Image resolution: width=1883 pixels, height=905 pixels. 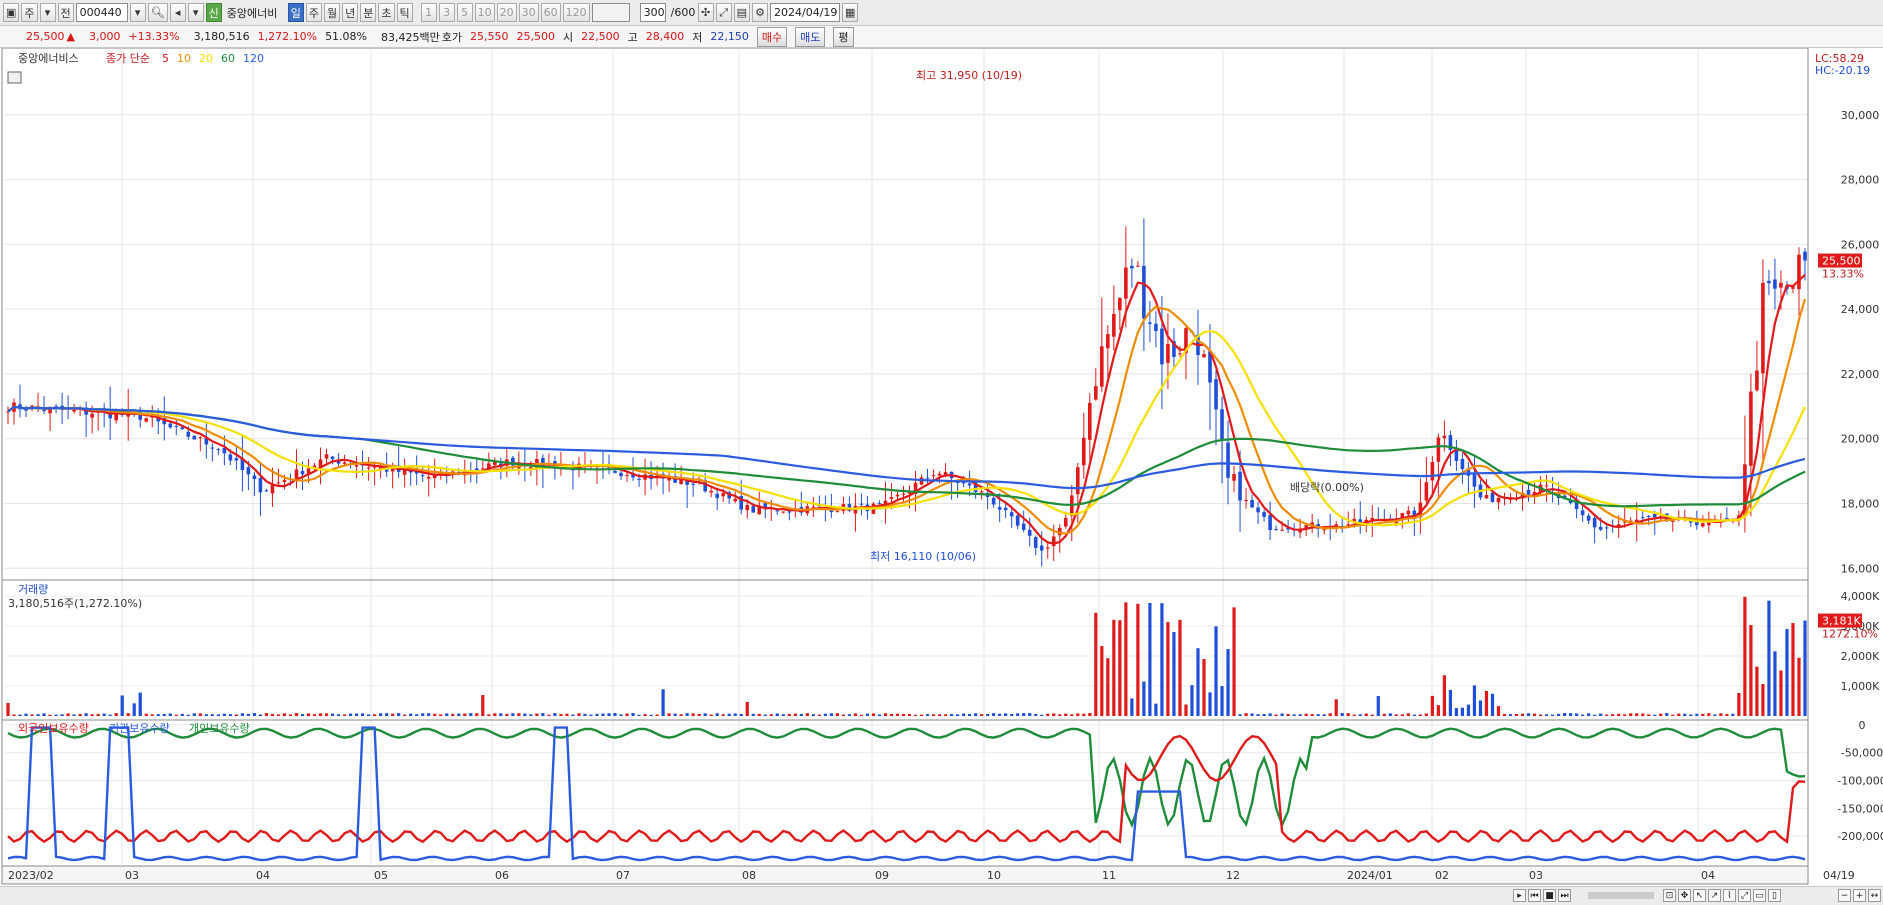 I want to click on zoom-in-icon: +, so click(x=1859, y=895).